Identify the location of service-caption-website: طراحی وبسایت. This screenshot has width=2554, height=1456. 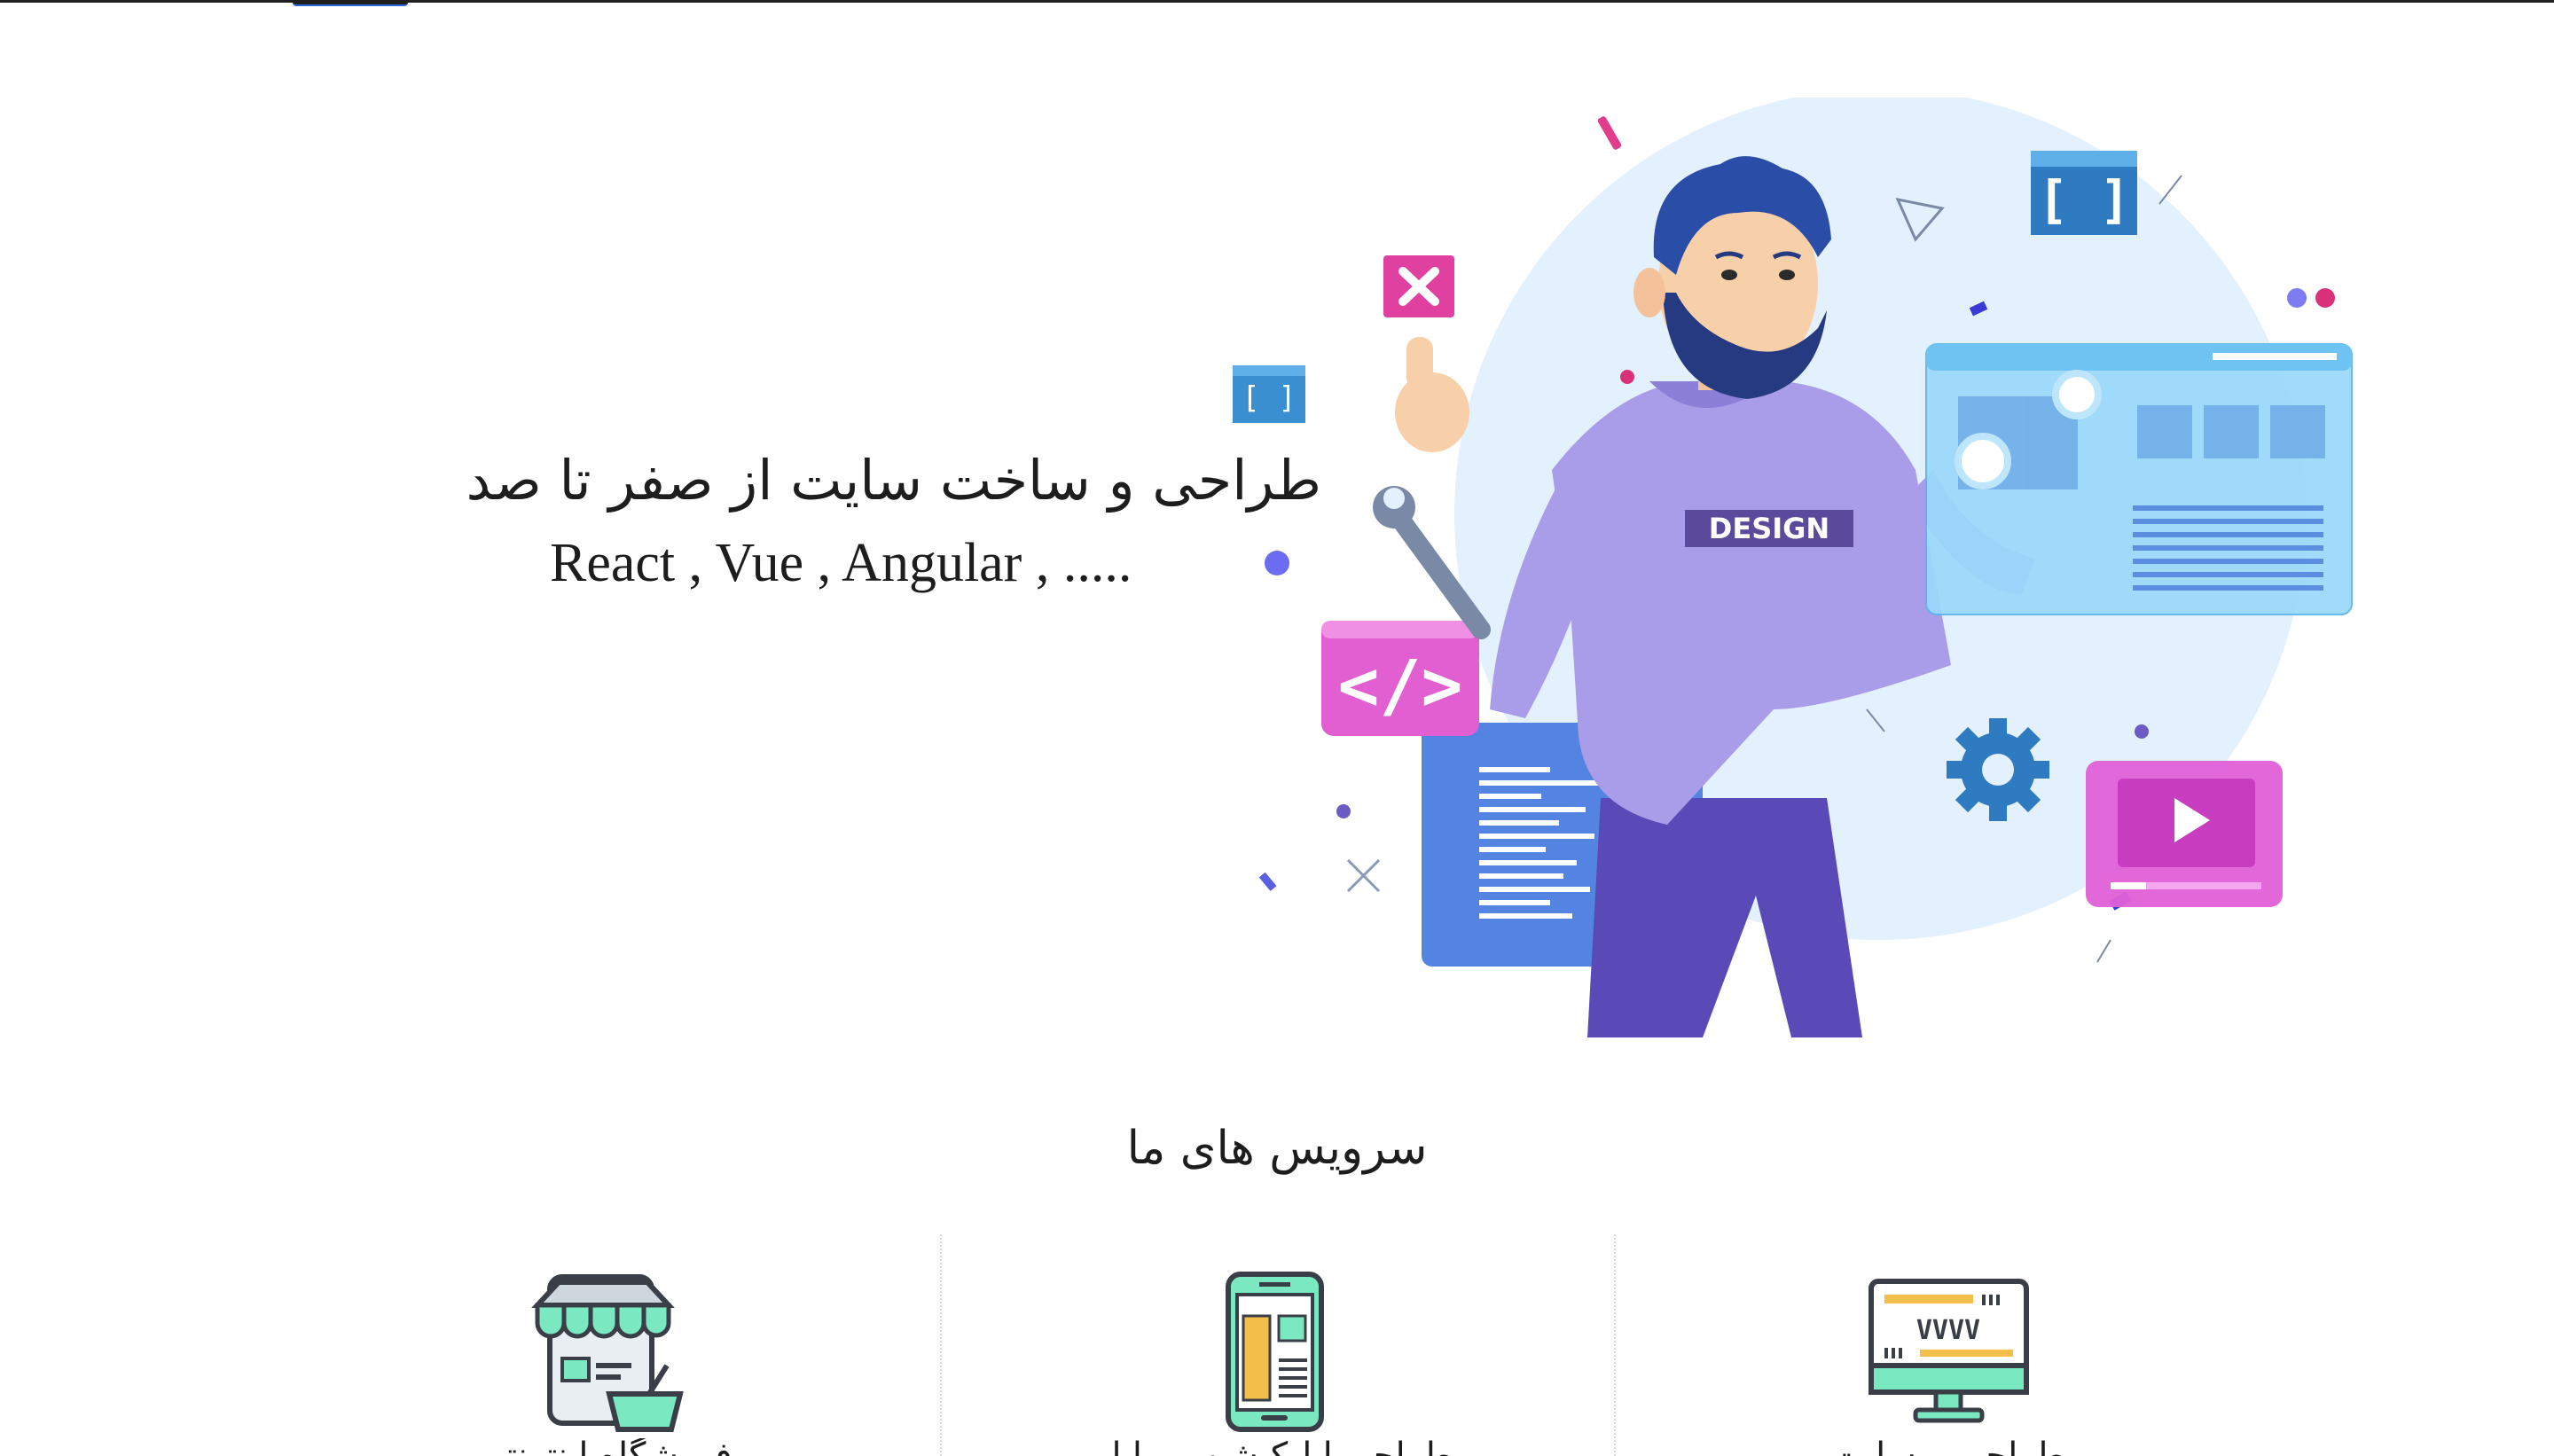
(1948, 1447).